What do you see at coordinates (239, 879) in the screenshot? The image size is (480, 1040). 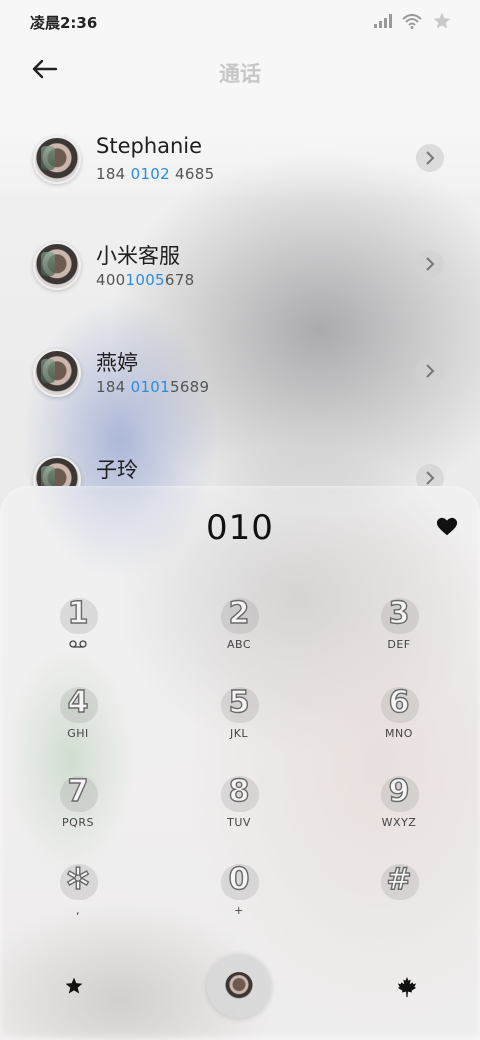 I see `key-digit: 0` at bounding box center [239, 879].